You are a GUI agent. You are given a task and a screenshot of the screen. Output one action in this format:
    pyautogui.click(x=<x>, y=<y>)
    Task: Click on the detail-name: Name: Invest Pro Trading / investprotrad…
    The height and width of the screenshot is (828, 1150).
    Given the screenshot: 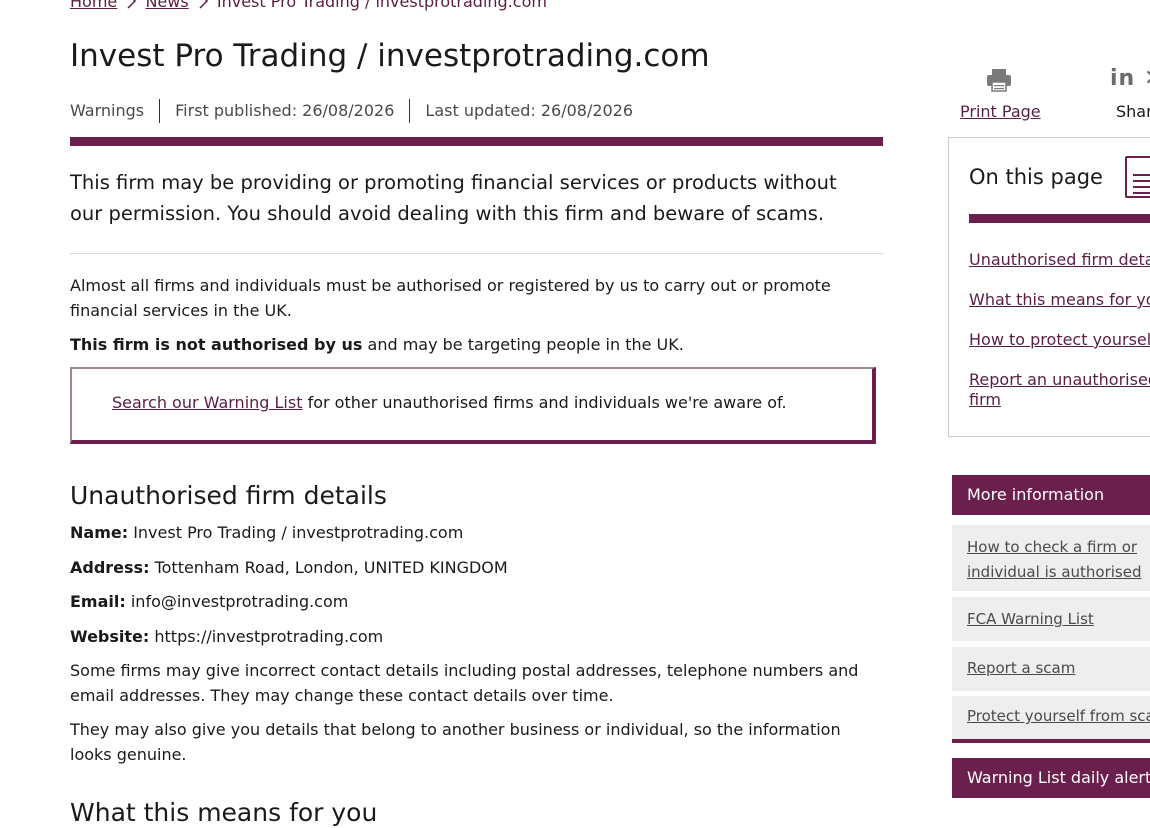 What is the action you would take?
    pyautogui.click(x=266, y=533)
    